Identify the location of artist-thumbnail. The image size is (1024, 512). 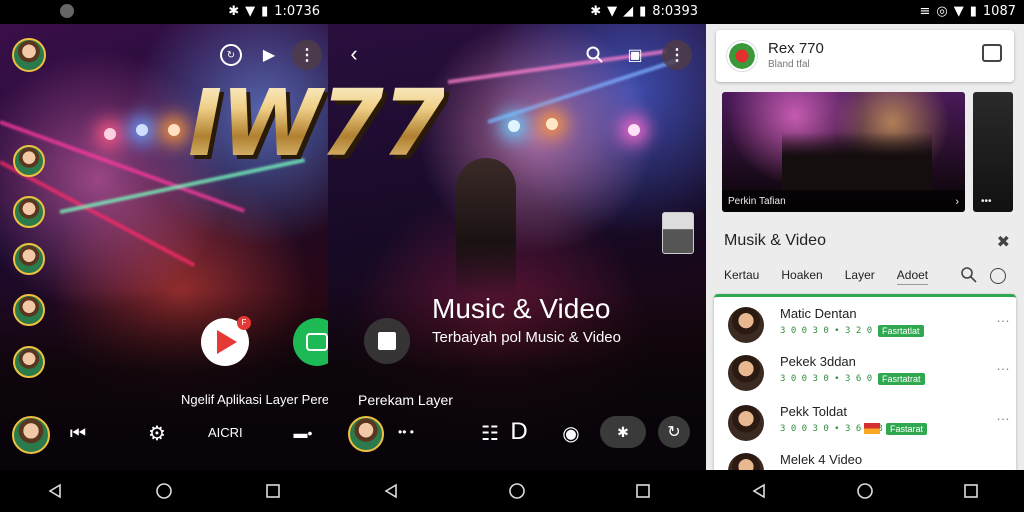
(678, 233).